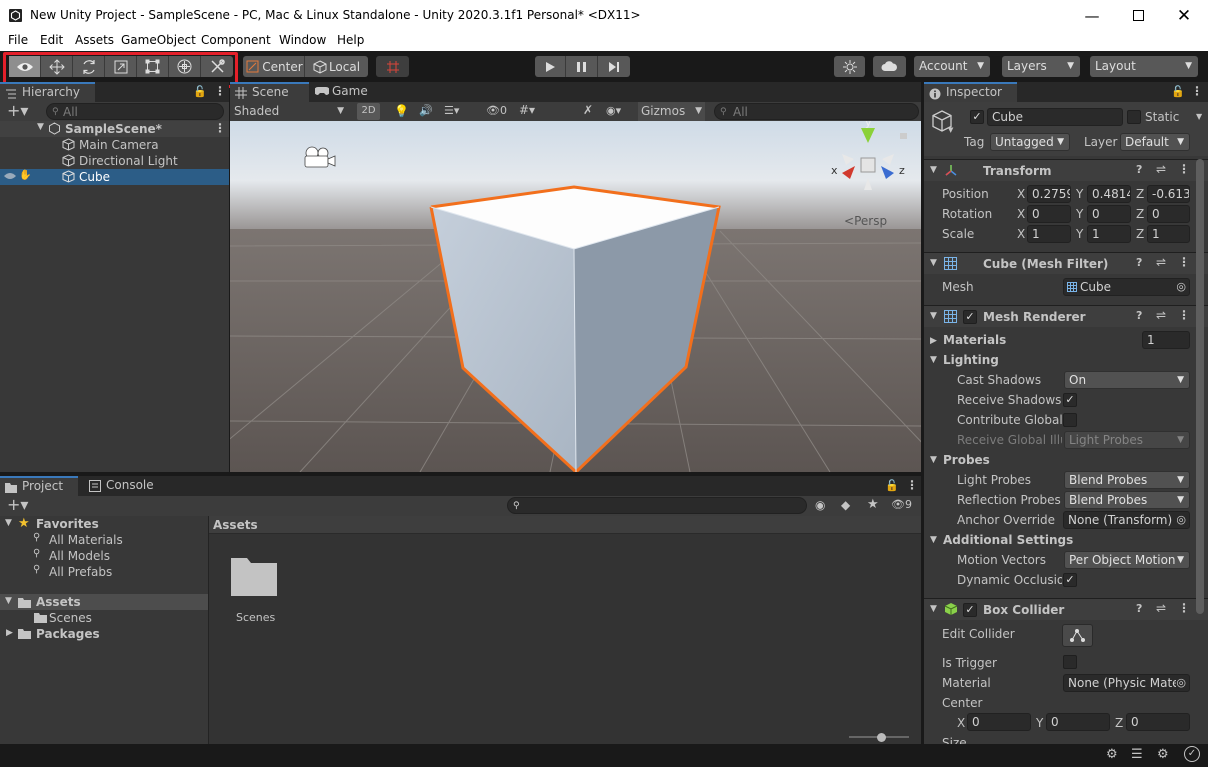  What do you see at coordinates (1041, 66) in the screenshot?
I see `layers-dropdown: Layers ▼` at bounding box center [1041, 66].